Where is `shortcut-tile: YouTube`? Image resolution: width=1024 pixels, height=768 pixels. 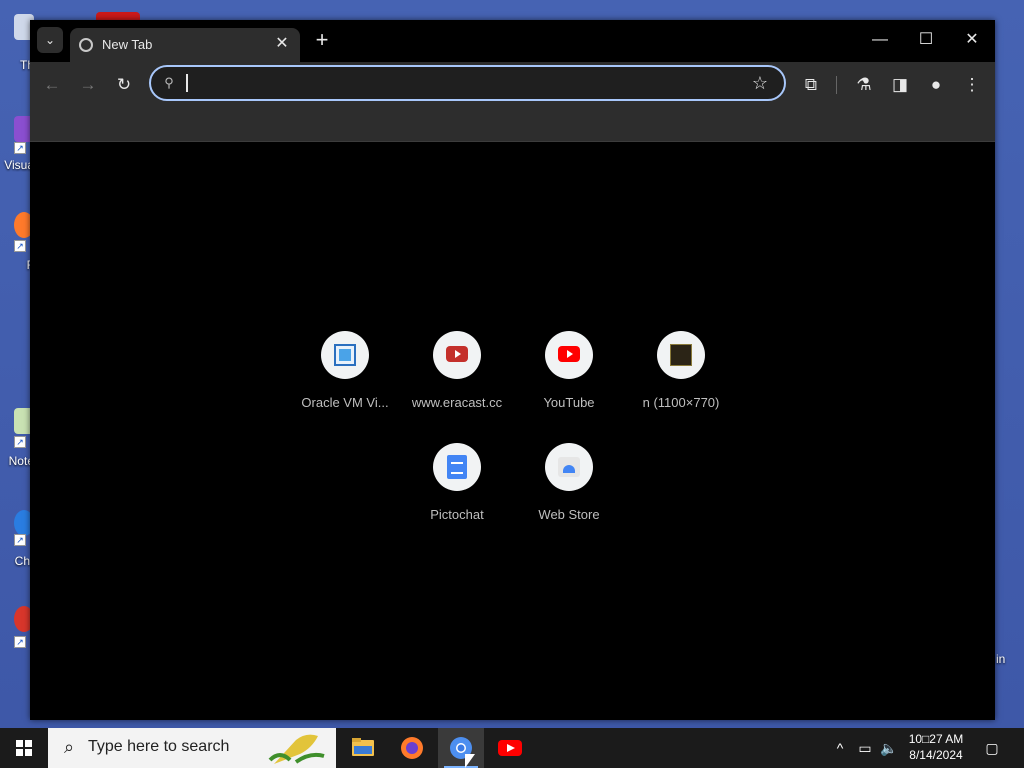 shortcut-tile: YouTube is located at coordinates (569, 387).